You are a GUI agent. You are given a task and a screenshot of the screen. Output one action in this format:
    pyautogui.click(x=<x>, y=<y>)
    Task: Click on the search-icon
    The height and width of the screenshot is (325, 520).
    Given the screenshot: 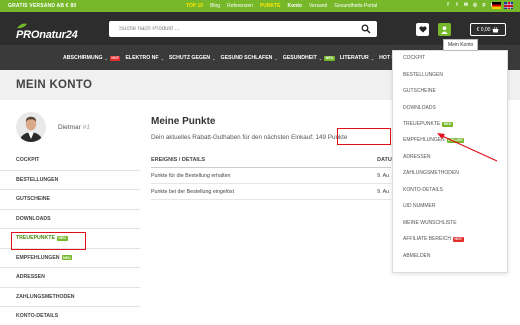 What is the action you would take?
    pyautogui.click(x=366, y=29)
    